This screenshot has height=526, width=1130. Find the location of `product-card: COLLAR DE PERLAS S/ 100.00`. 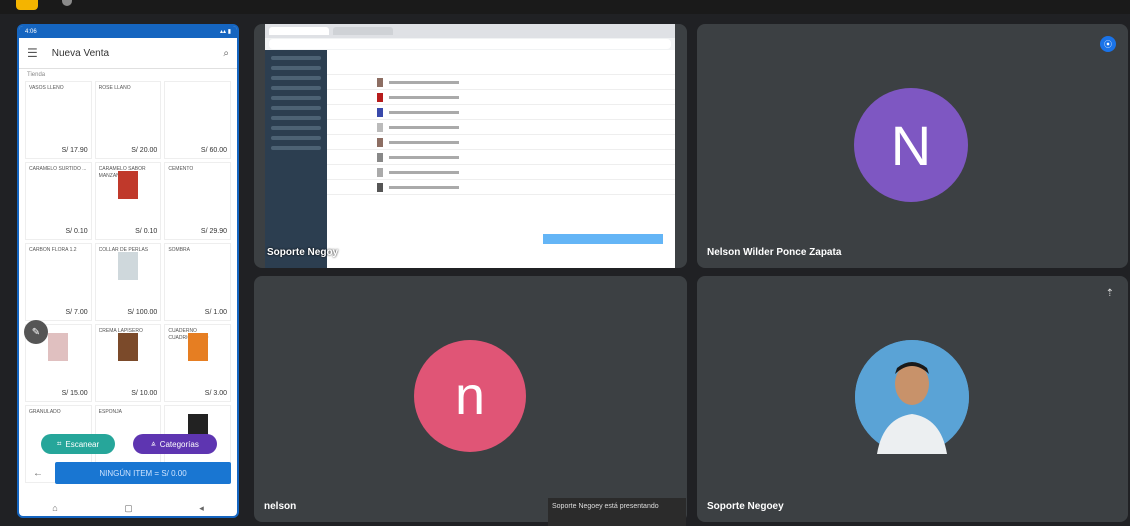

product-card: COLLAR DE PERLAS S/ 100.00 is located at coordinates (128, 282).